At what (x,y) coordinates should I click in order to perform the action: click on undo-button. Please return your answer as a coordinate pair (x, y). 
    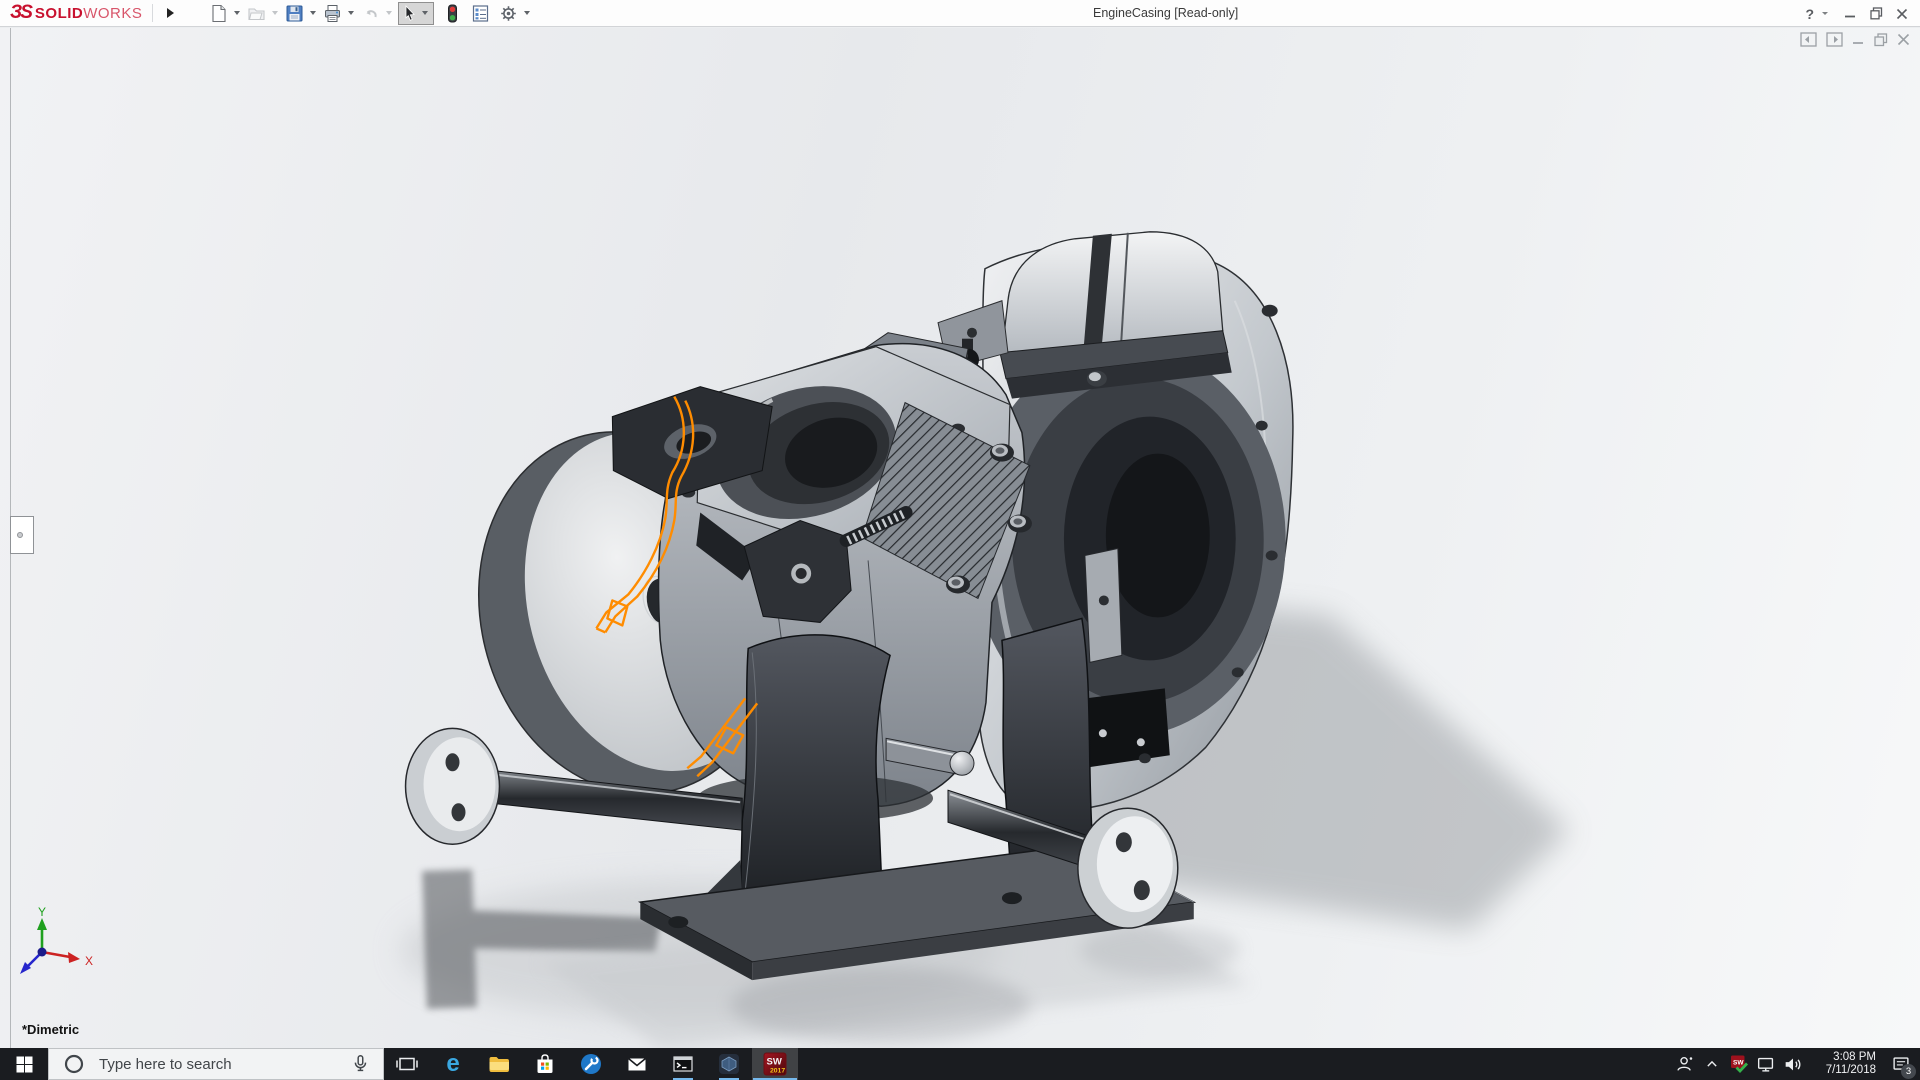
    Looking at the image, I should click on (370, 13).